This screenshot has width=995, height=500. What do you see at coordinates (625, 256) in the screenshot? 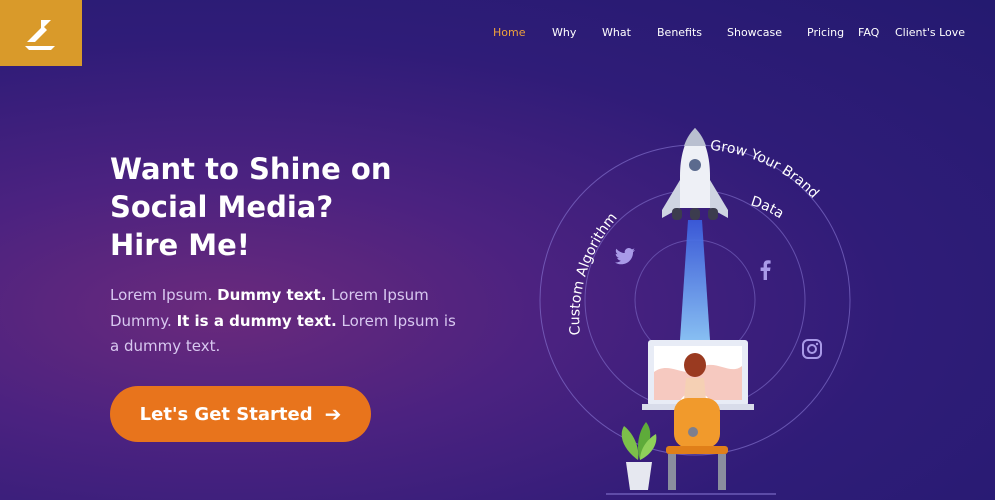
I see `twitter-icon` at bounding box center [625, 256].